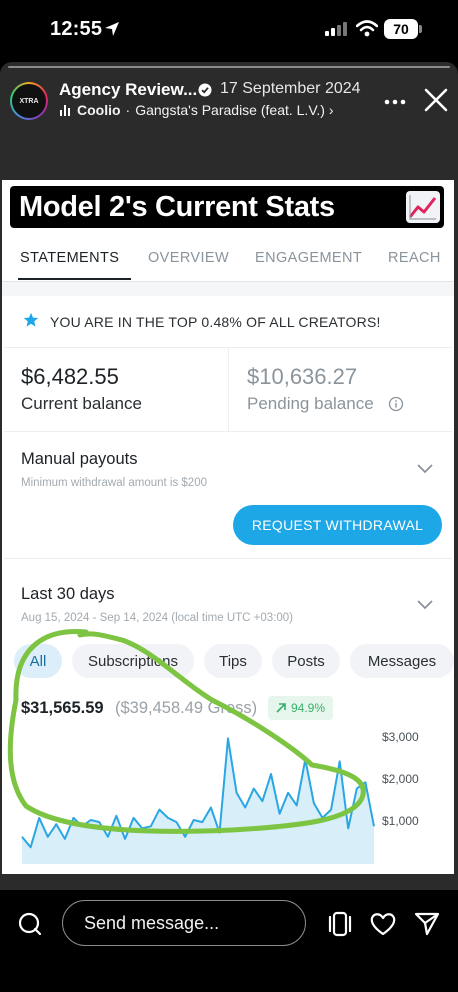 This screenshot has height=992, width=458. I want to click on section-gap, so click(228, 289).